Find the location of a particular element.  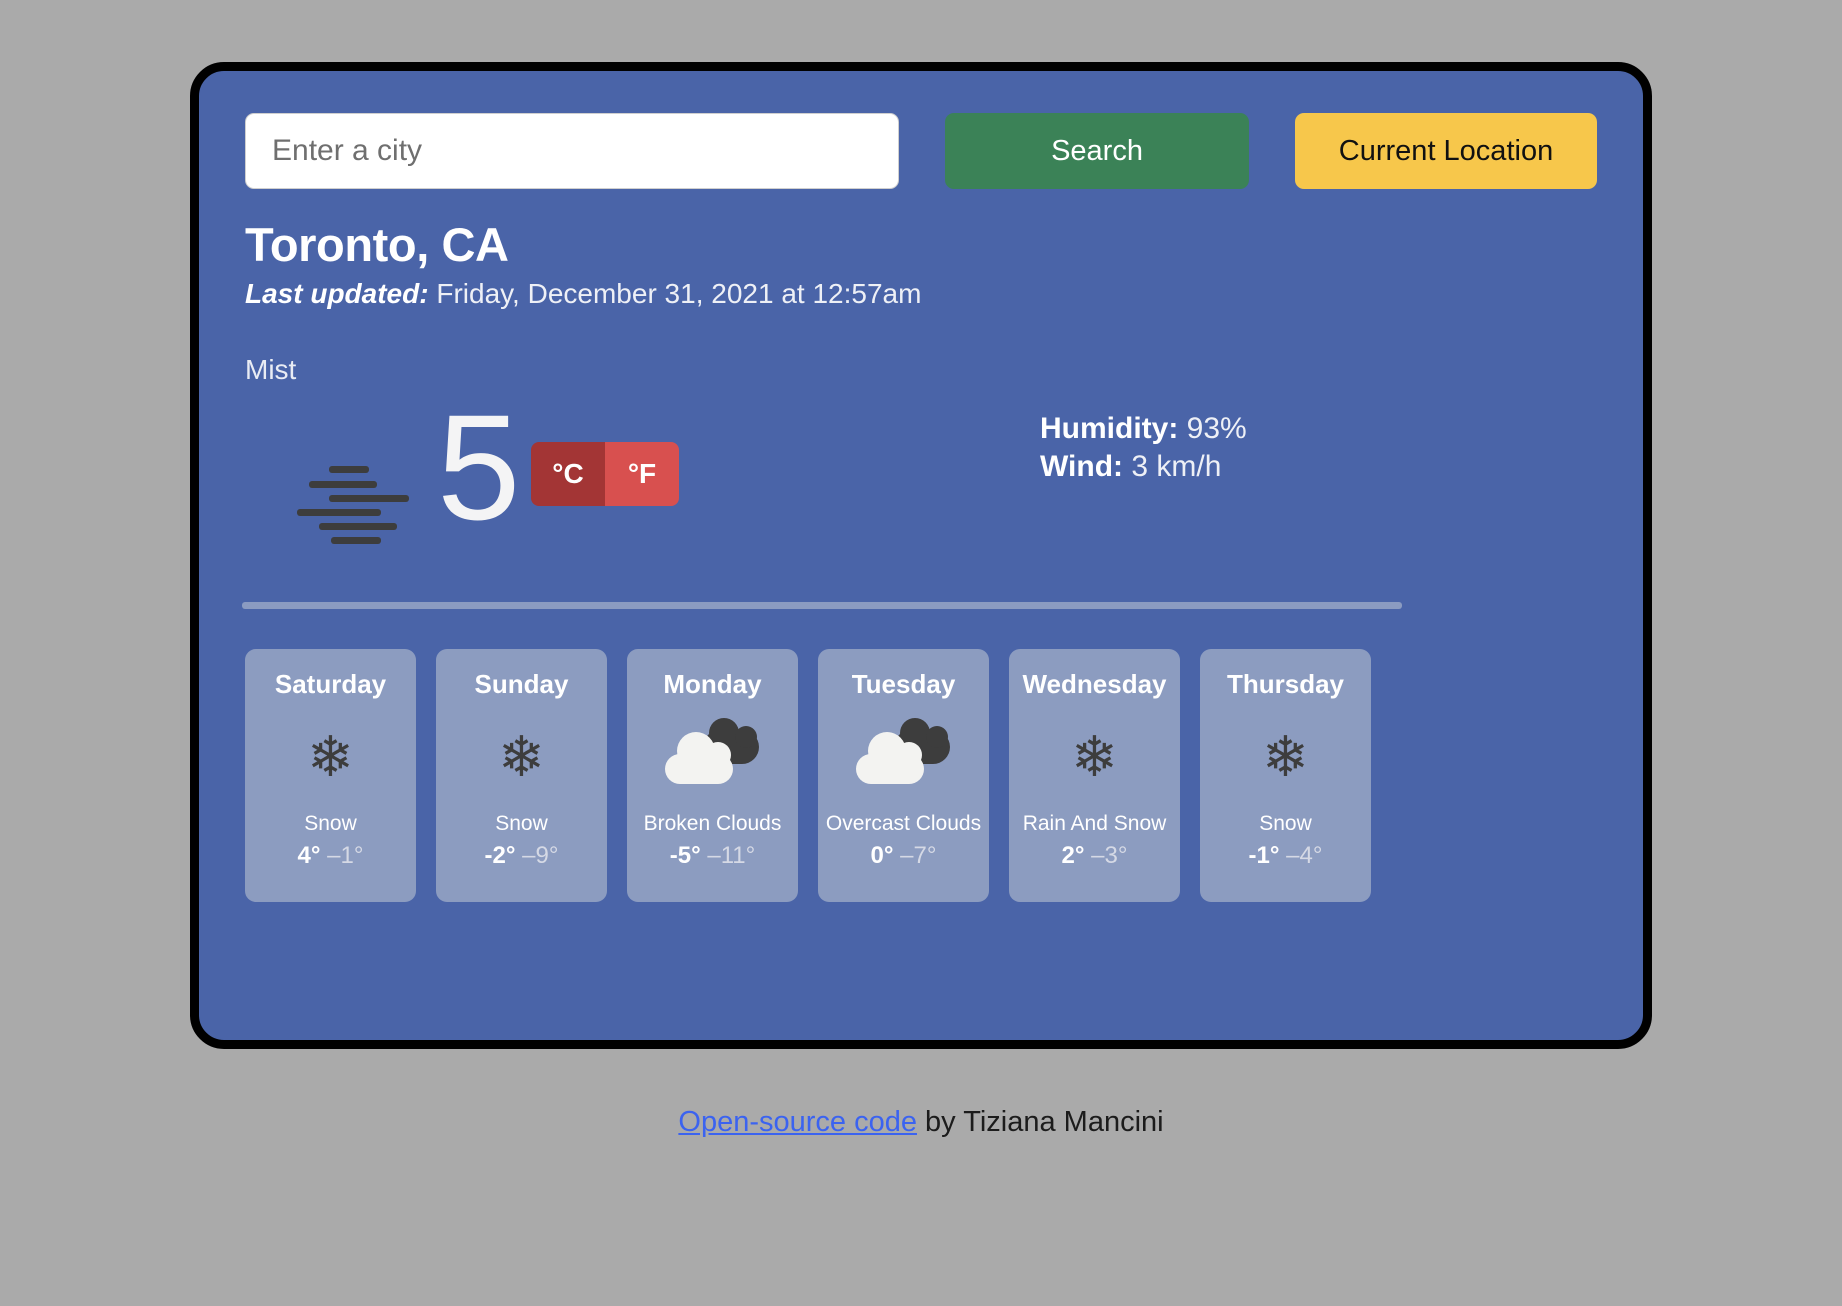

section-divider is located at coordinates (822, 605).